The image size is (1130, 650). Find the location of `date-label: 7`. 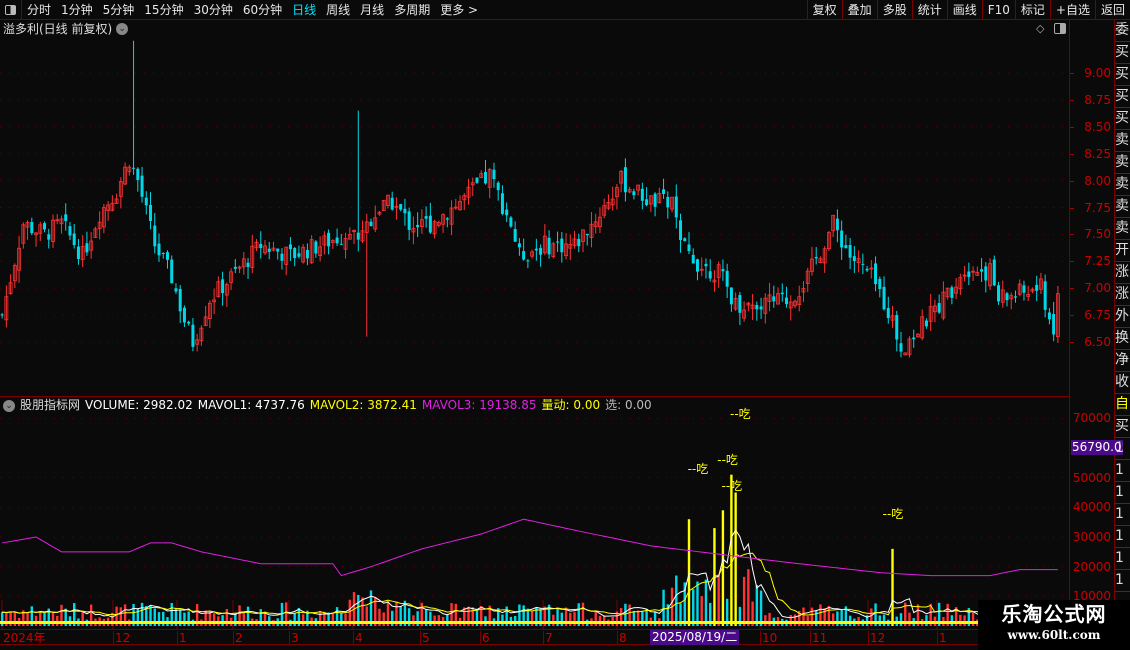

date-label: 7 is located at coordinates (548, 638).